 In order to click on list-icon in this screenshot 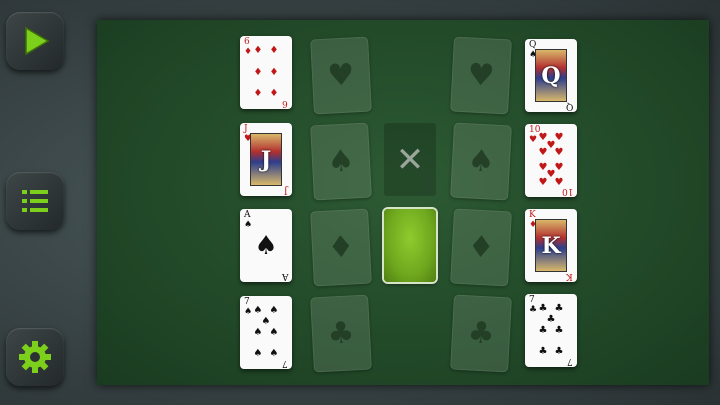, I will do `click(35, 201)`.